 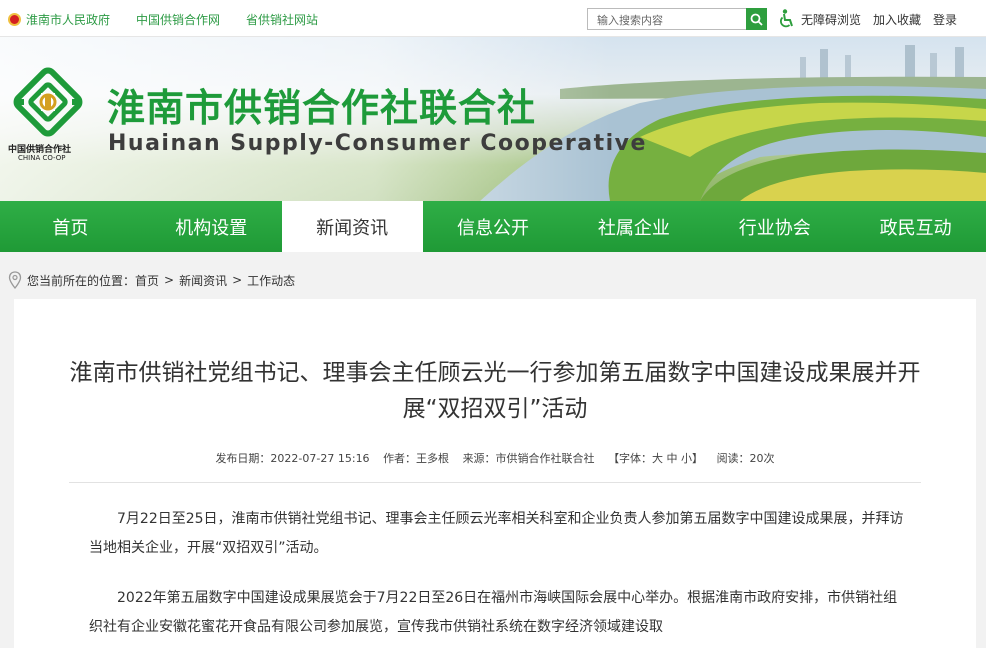 What do you see at coordinates (867, 19) in the screenshot?
I see `top-right-links: 无障碍浏览 加入收藏 登录` at bounding box center [867, 19].